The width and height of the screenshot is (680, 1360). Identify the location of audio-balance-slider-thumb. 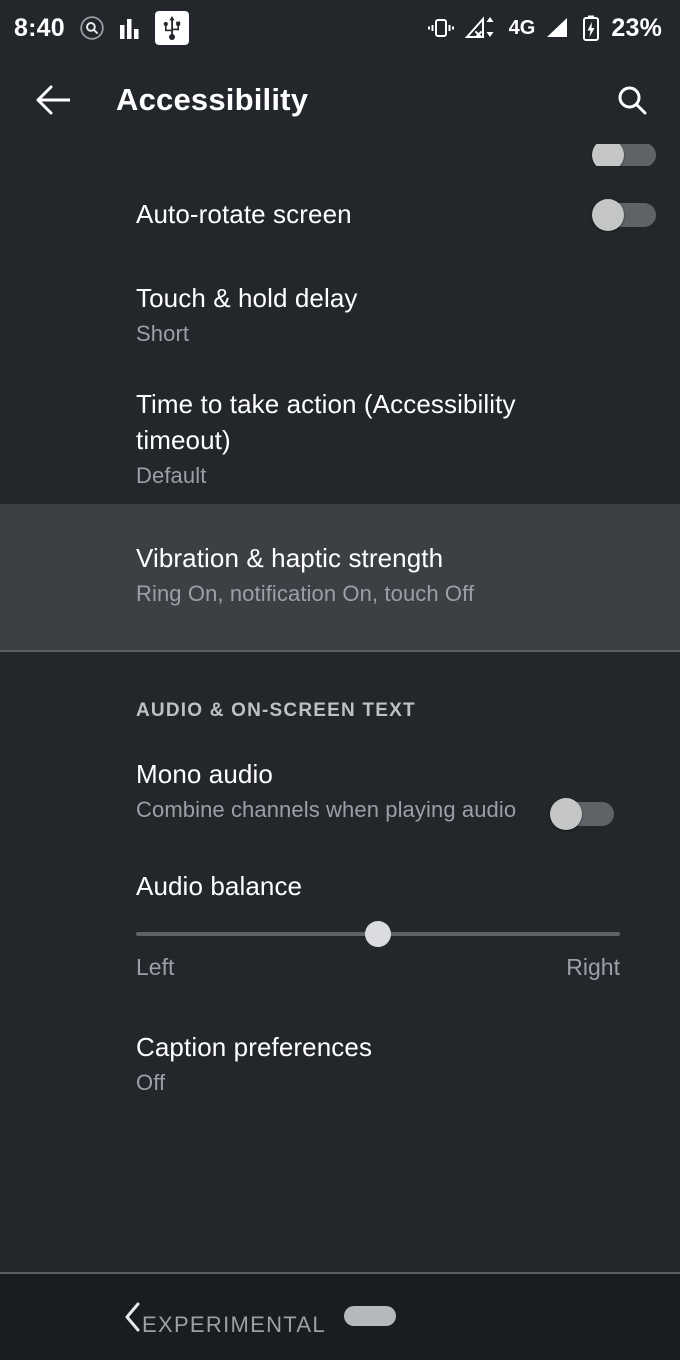
(378, 934).